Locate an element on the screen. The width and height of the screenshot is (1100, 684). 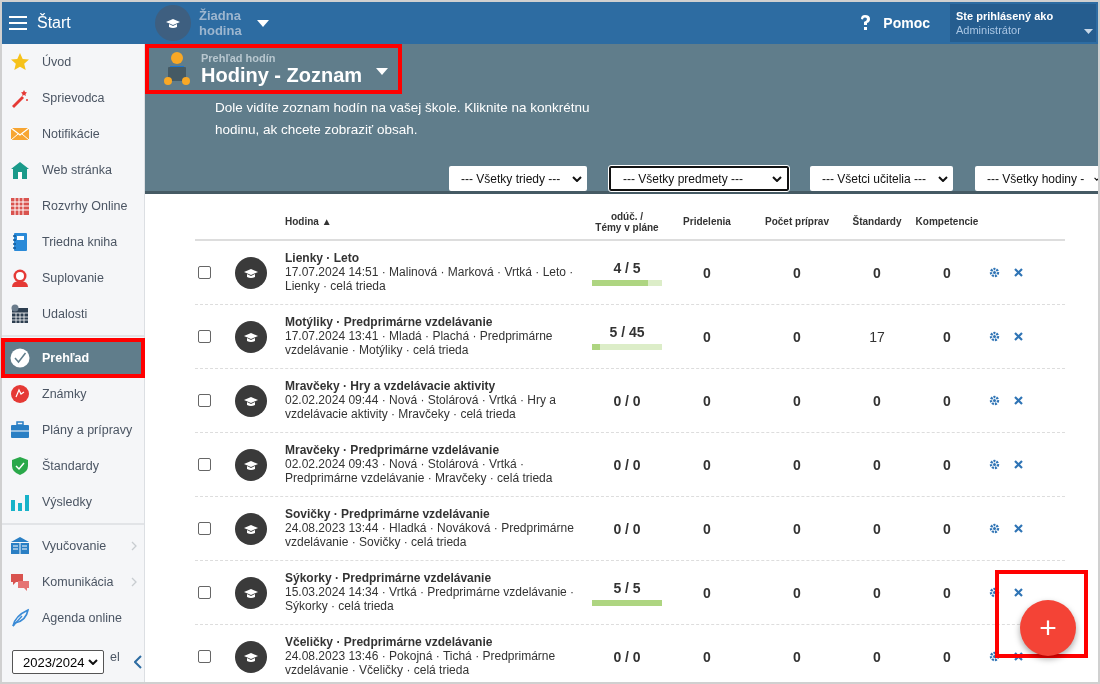
sidebar-item: Suplovanie is located at coordinates (73, 278).